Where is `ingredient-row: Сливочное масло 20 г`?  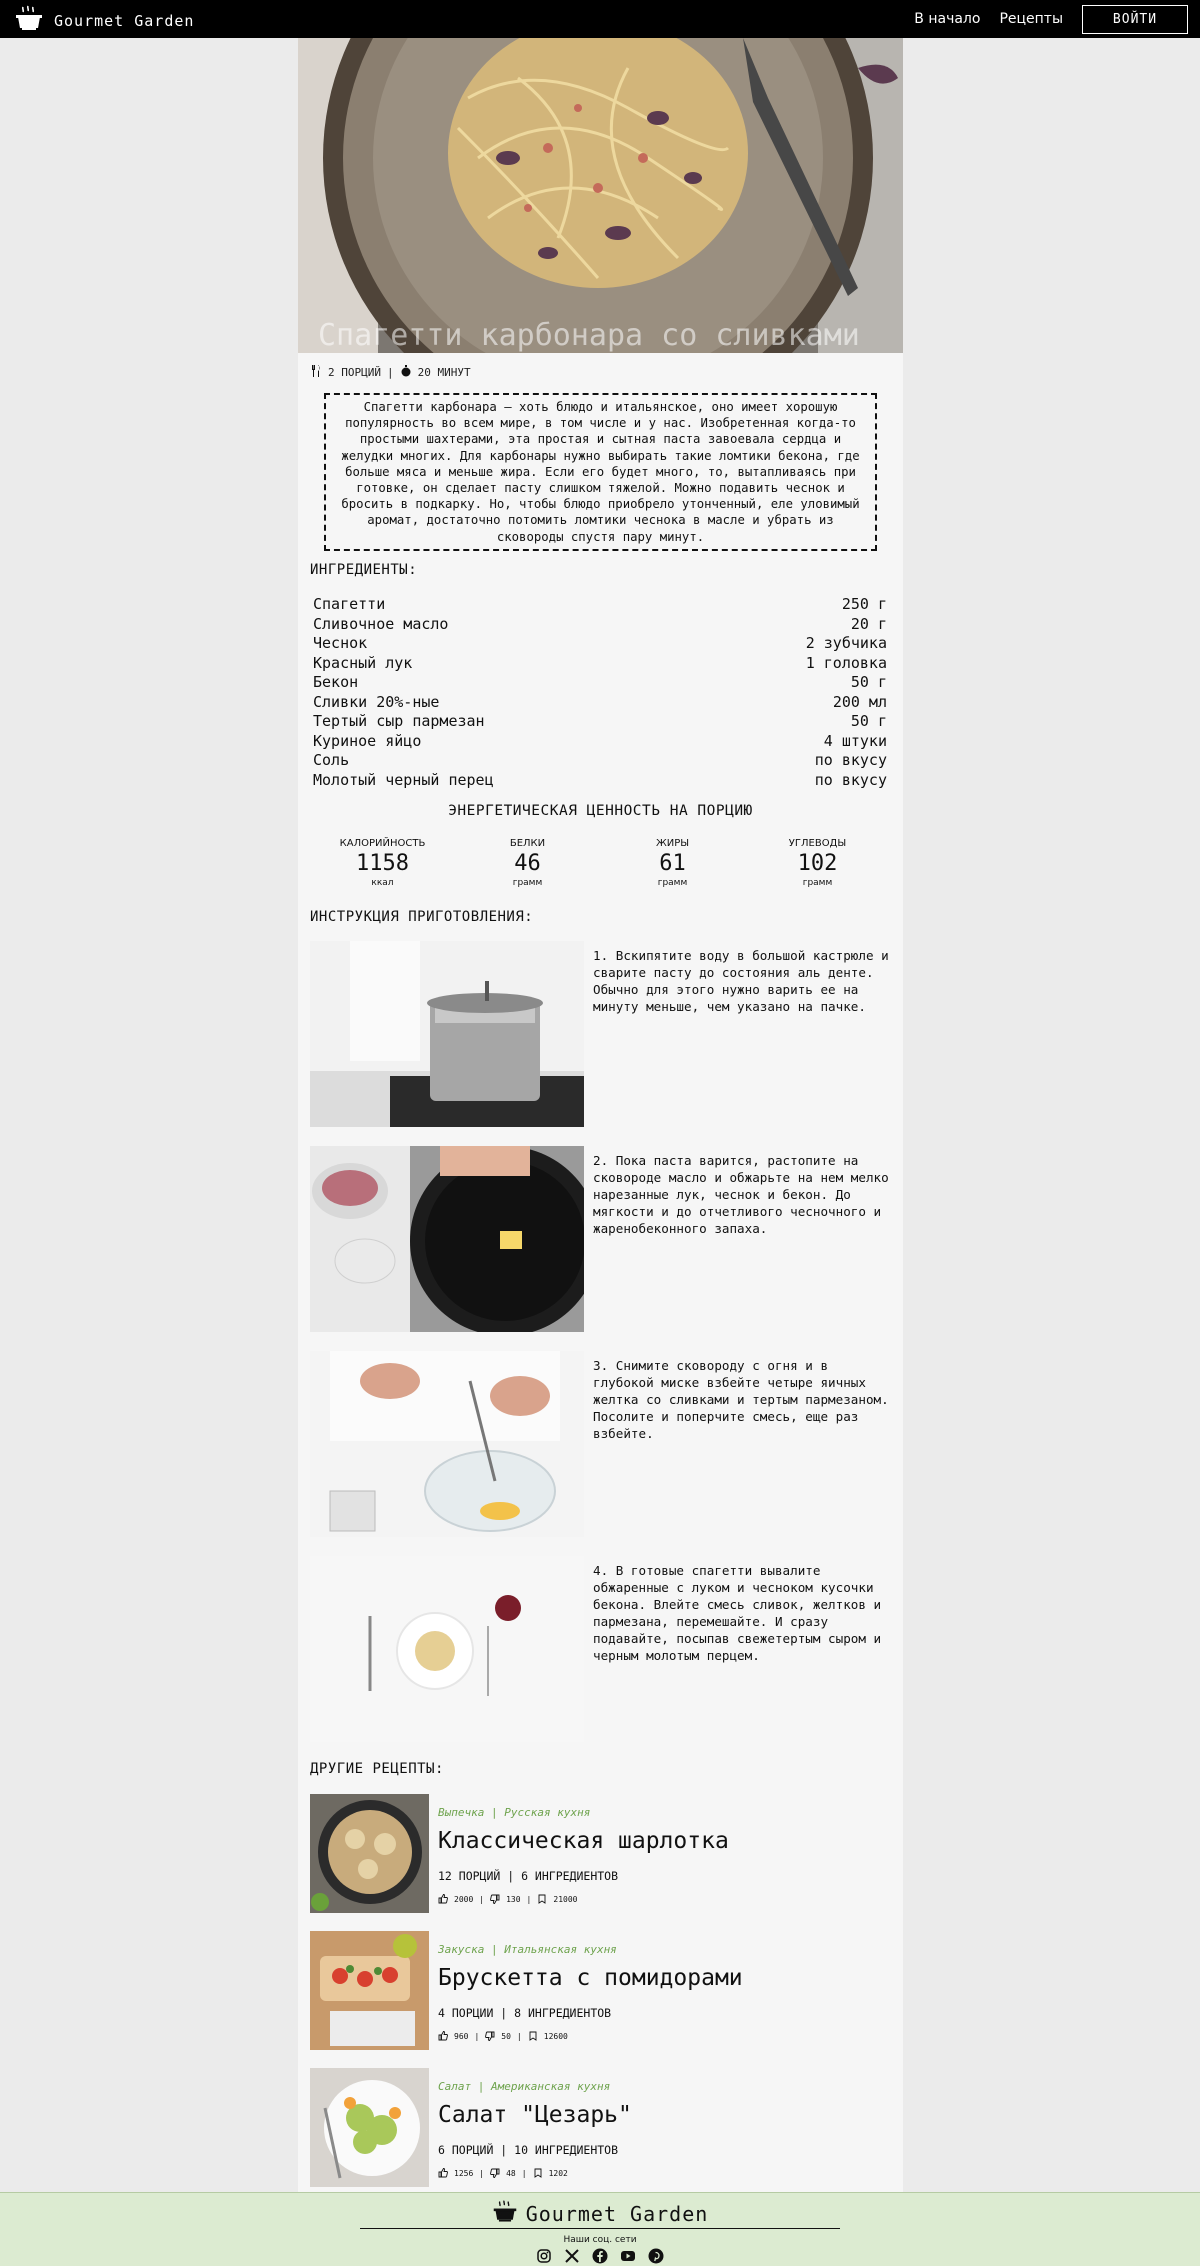
ingredient-row: Сливочное масло 20 г is located at coordinates (600, 625).